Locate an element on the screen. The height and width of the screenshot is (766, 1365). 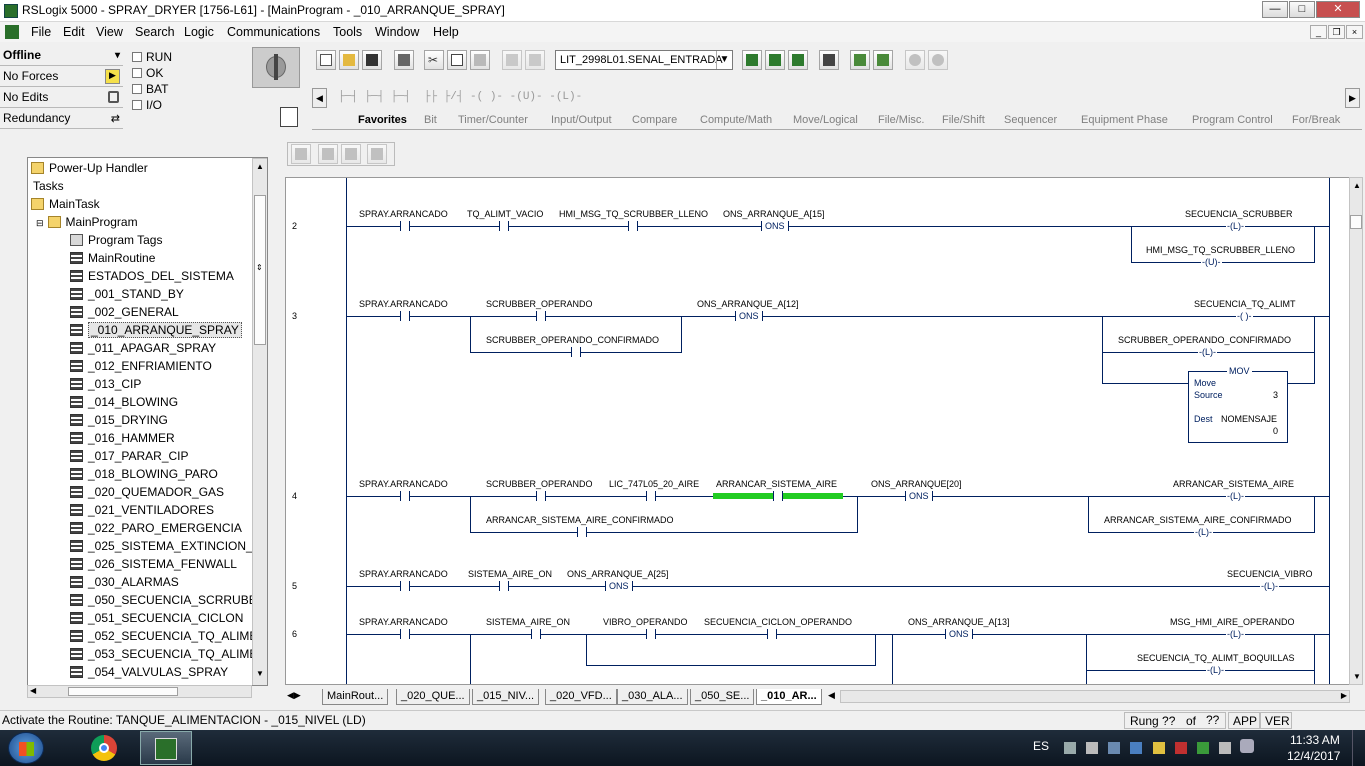
undo-icon is located at coordinates (512, 60).